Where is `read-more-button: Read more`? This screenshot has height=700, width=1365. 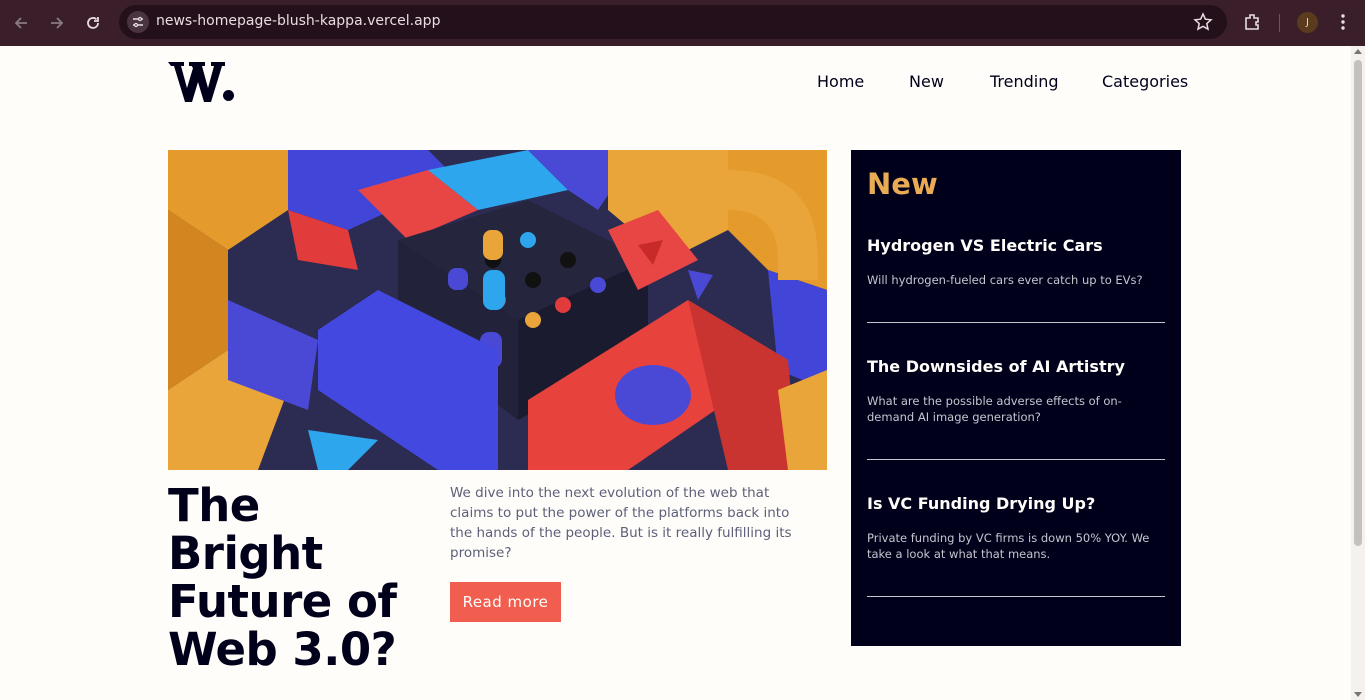
read-more-button: Read more is located at coordinates (505, 602).